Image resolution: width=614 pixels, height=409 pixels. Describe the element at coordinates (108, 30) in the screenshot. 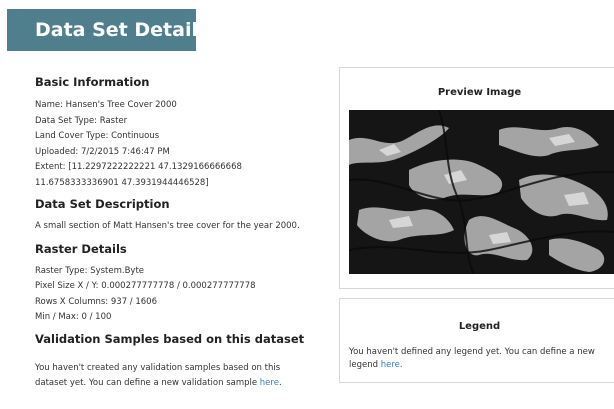

I see `page-title: Data Set Details` at that location.